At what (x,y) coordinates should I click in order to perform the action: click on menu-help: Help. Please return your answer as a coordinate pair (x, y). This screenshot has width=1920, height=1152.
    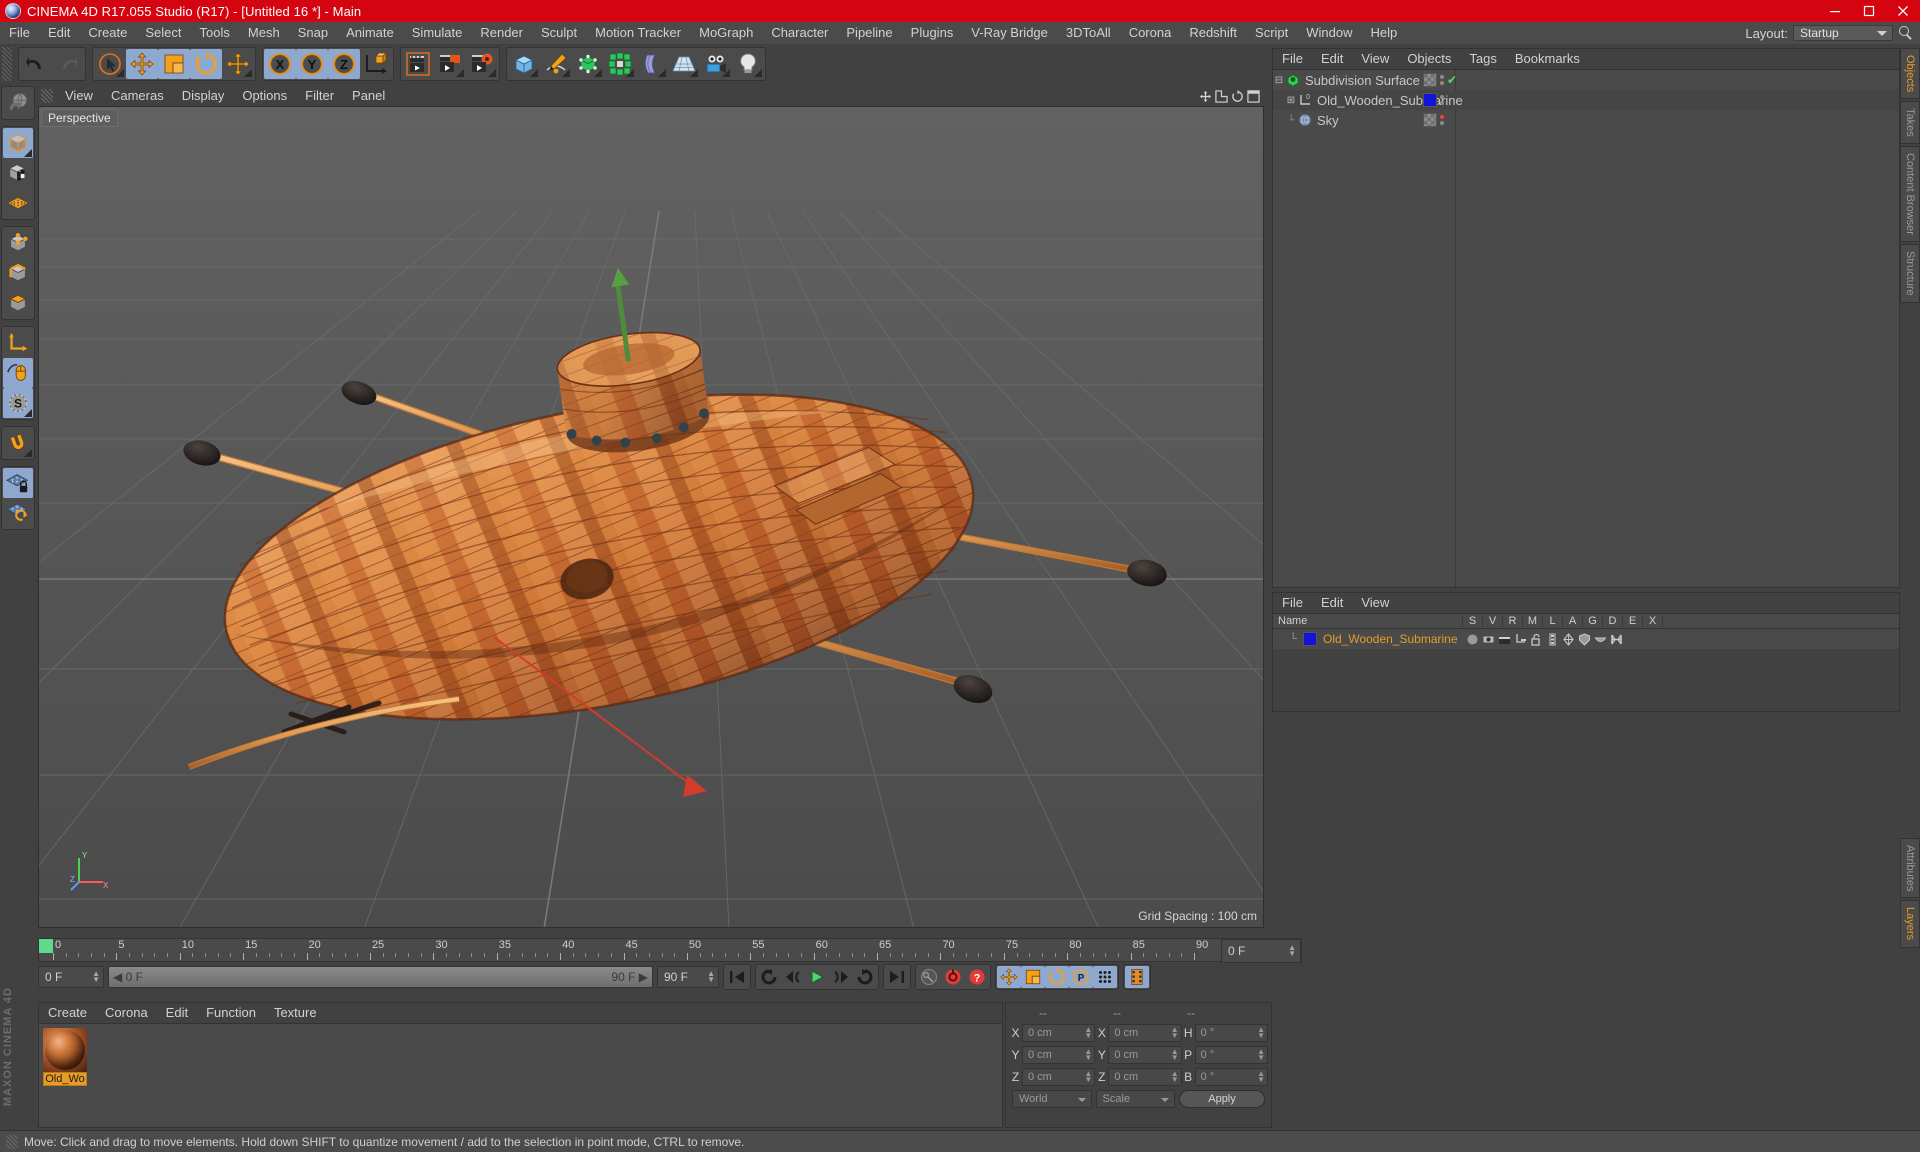
    Looking at the image, I should click on (1384, 33).